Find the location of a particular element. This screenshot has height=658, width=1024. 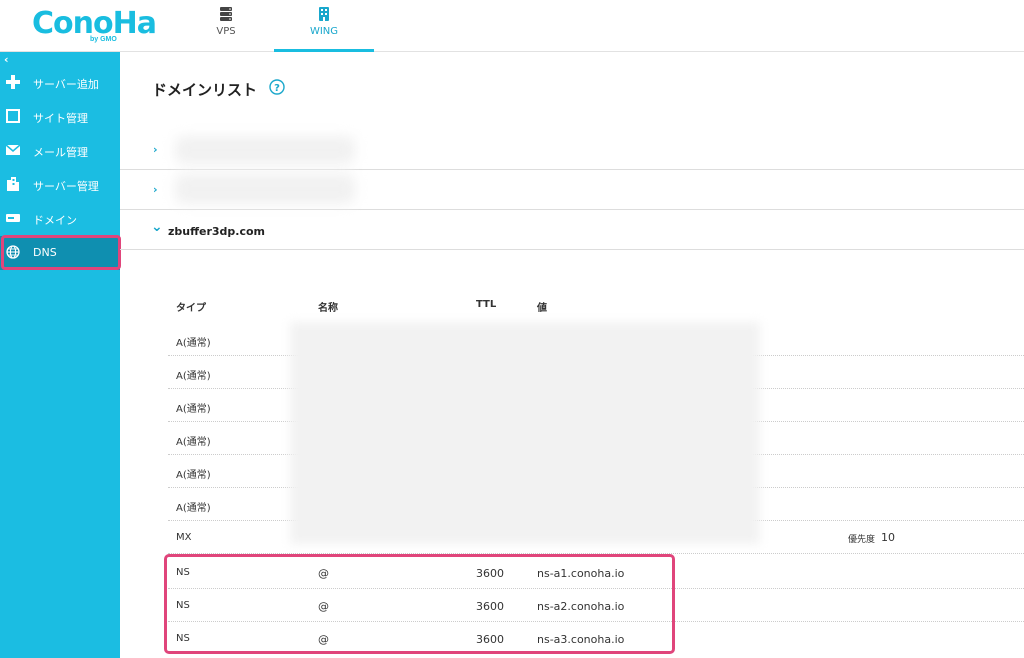

page-title: ドメインリスト is located at coordinates (205, 90).